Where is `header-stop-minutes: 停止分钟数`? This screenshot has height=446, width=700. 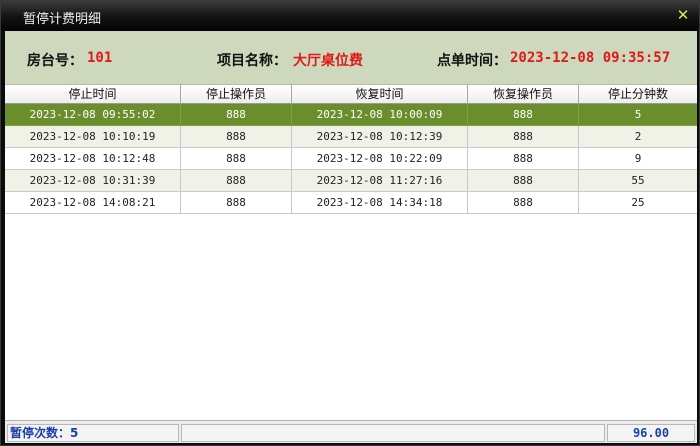 header-stop-minutes: 停止分钟数 is located at coordinates (638, 94).